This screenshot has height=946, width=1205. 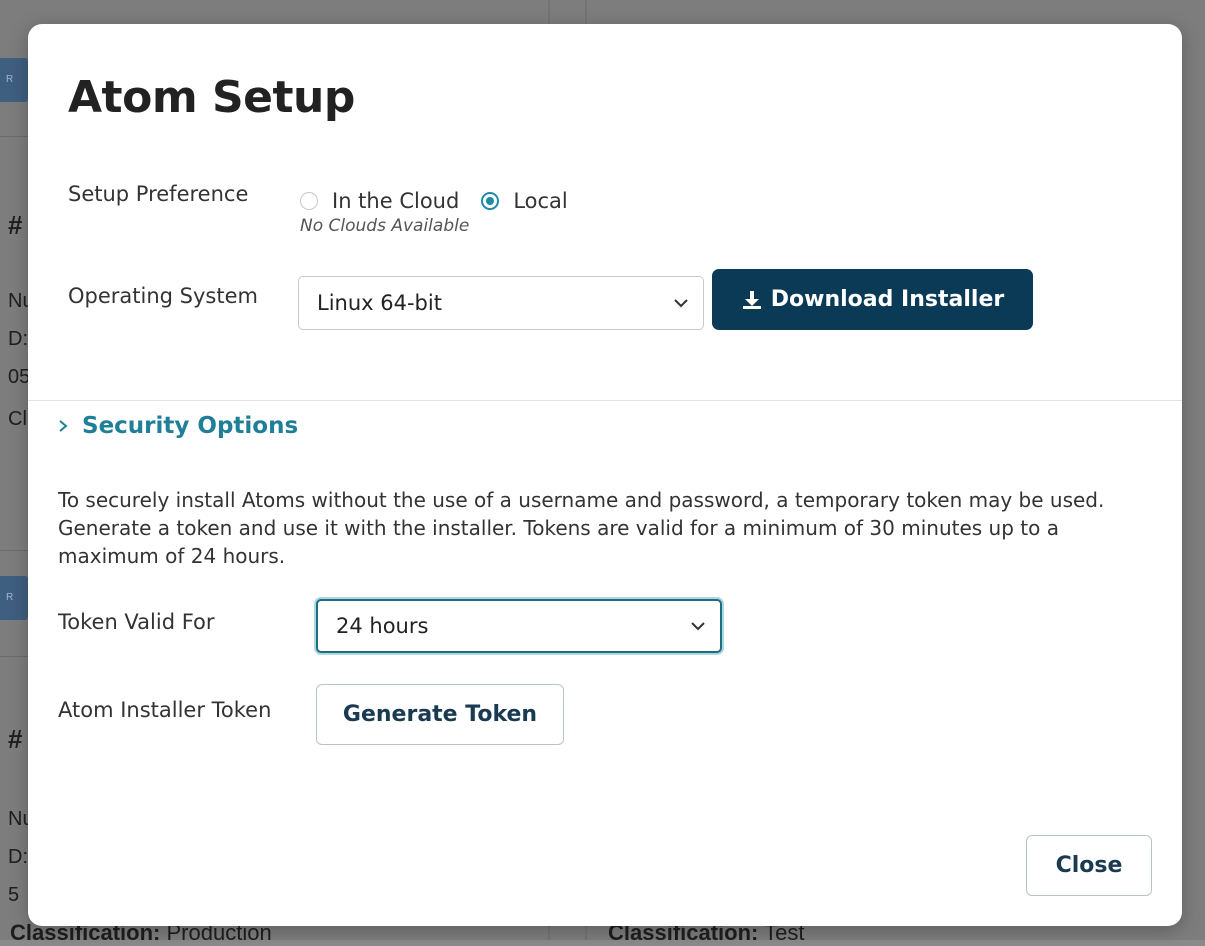 I want to click on generate-token-button: Generate Token, so click(x=440, y=714).